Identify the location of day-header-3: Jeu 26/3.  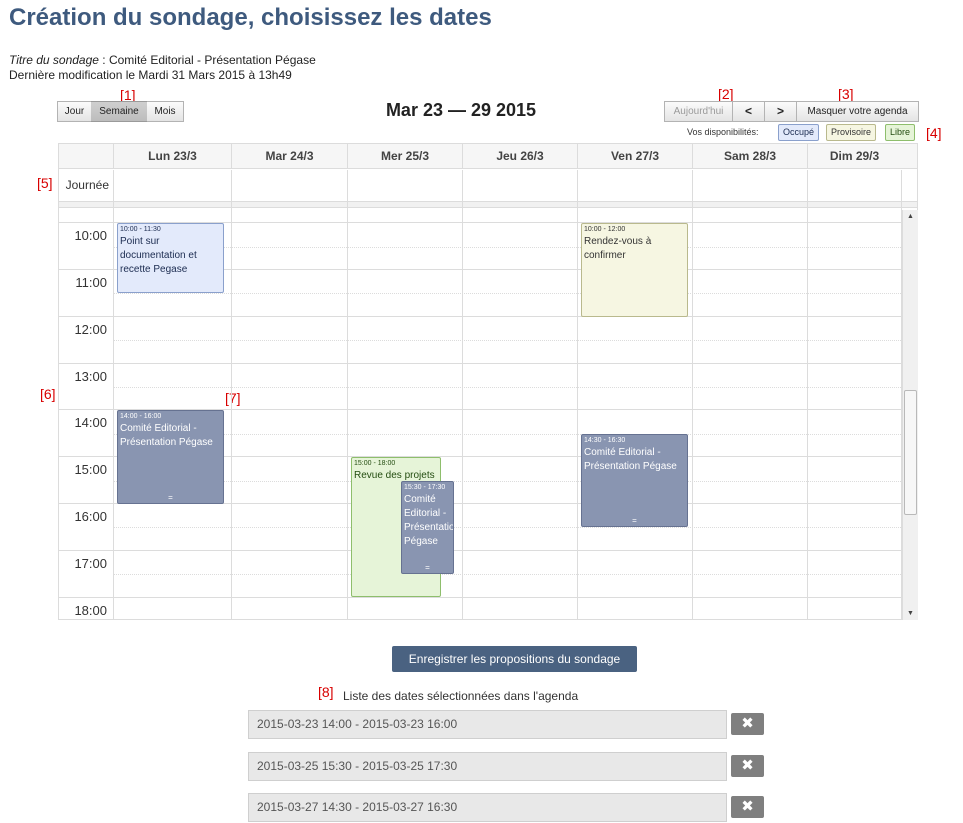
(519, 156).